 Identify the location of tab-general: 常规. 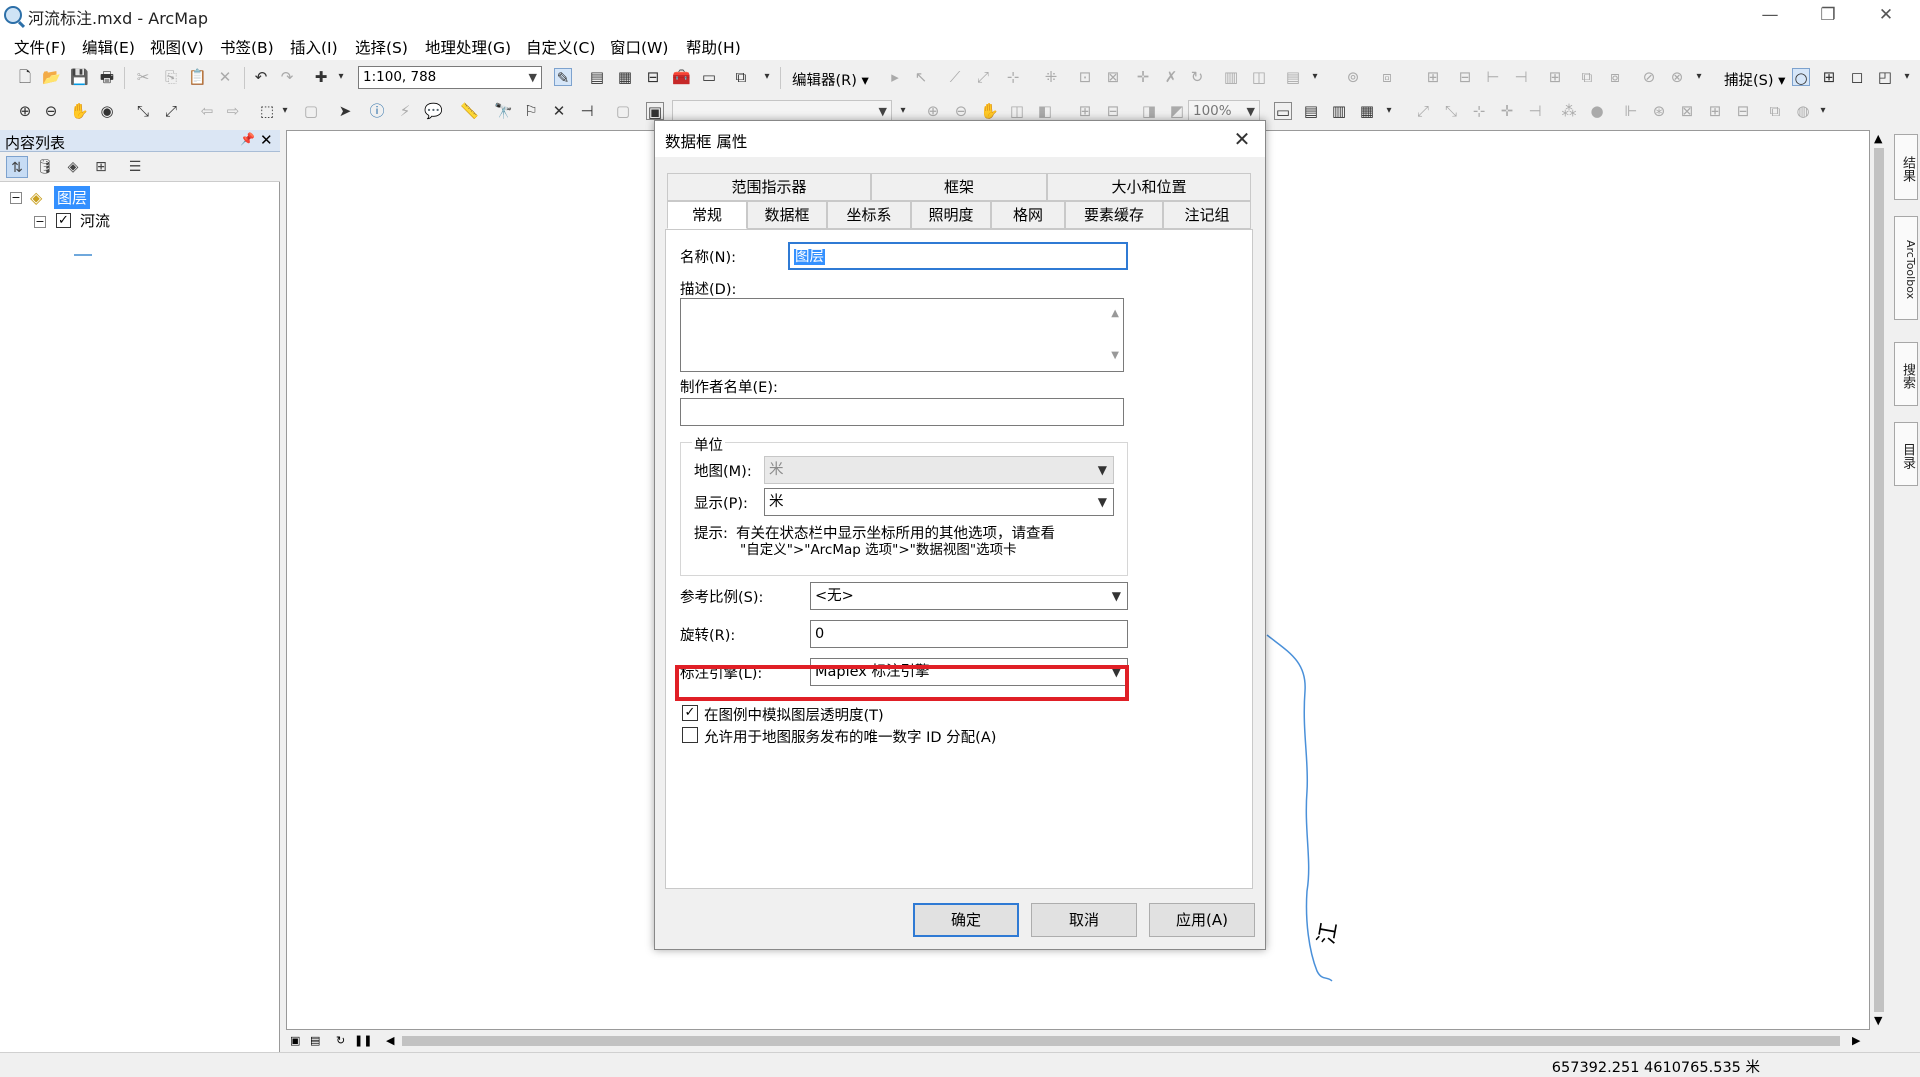
(707, 215).